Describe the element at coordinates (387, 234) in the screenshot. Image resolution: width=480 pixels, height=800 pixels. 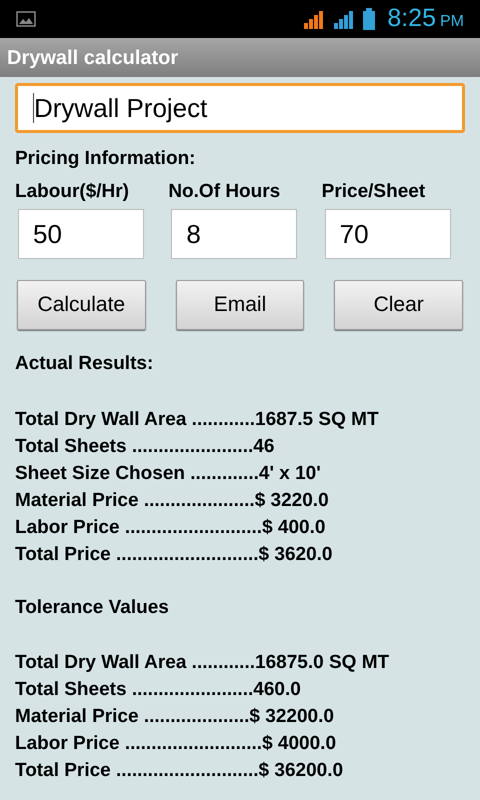
I see `input-field: 70` at that location.